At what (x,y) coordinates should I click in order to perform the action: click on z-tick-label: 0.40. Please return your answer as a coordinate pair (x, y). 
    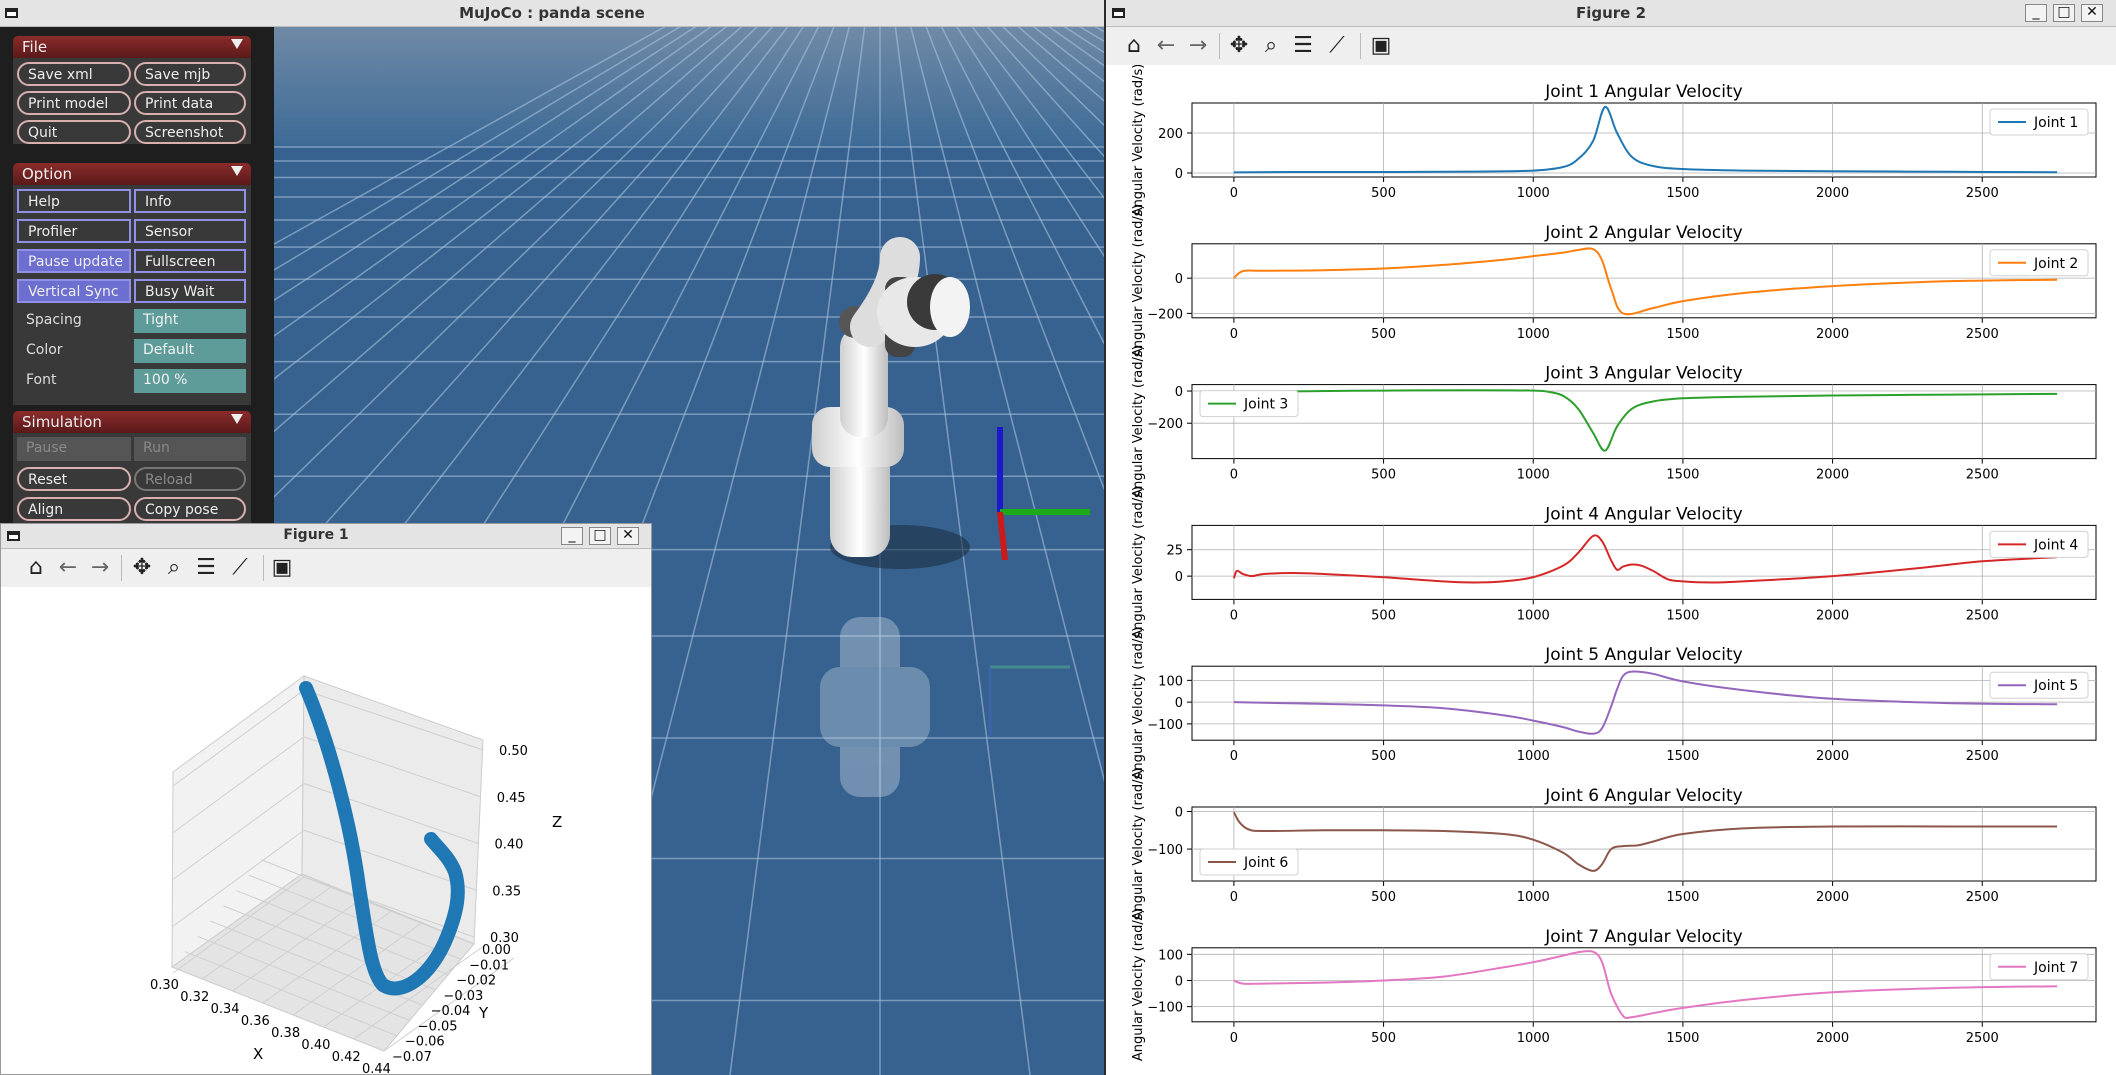
    Looking at the image, I should click on (509, 845).